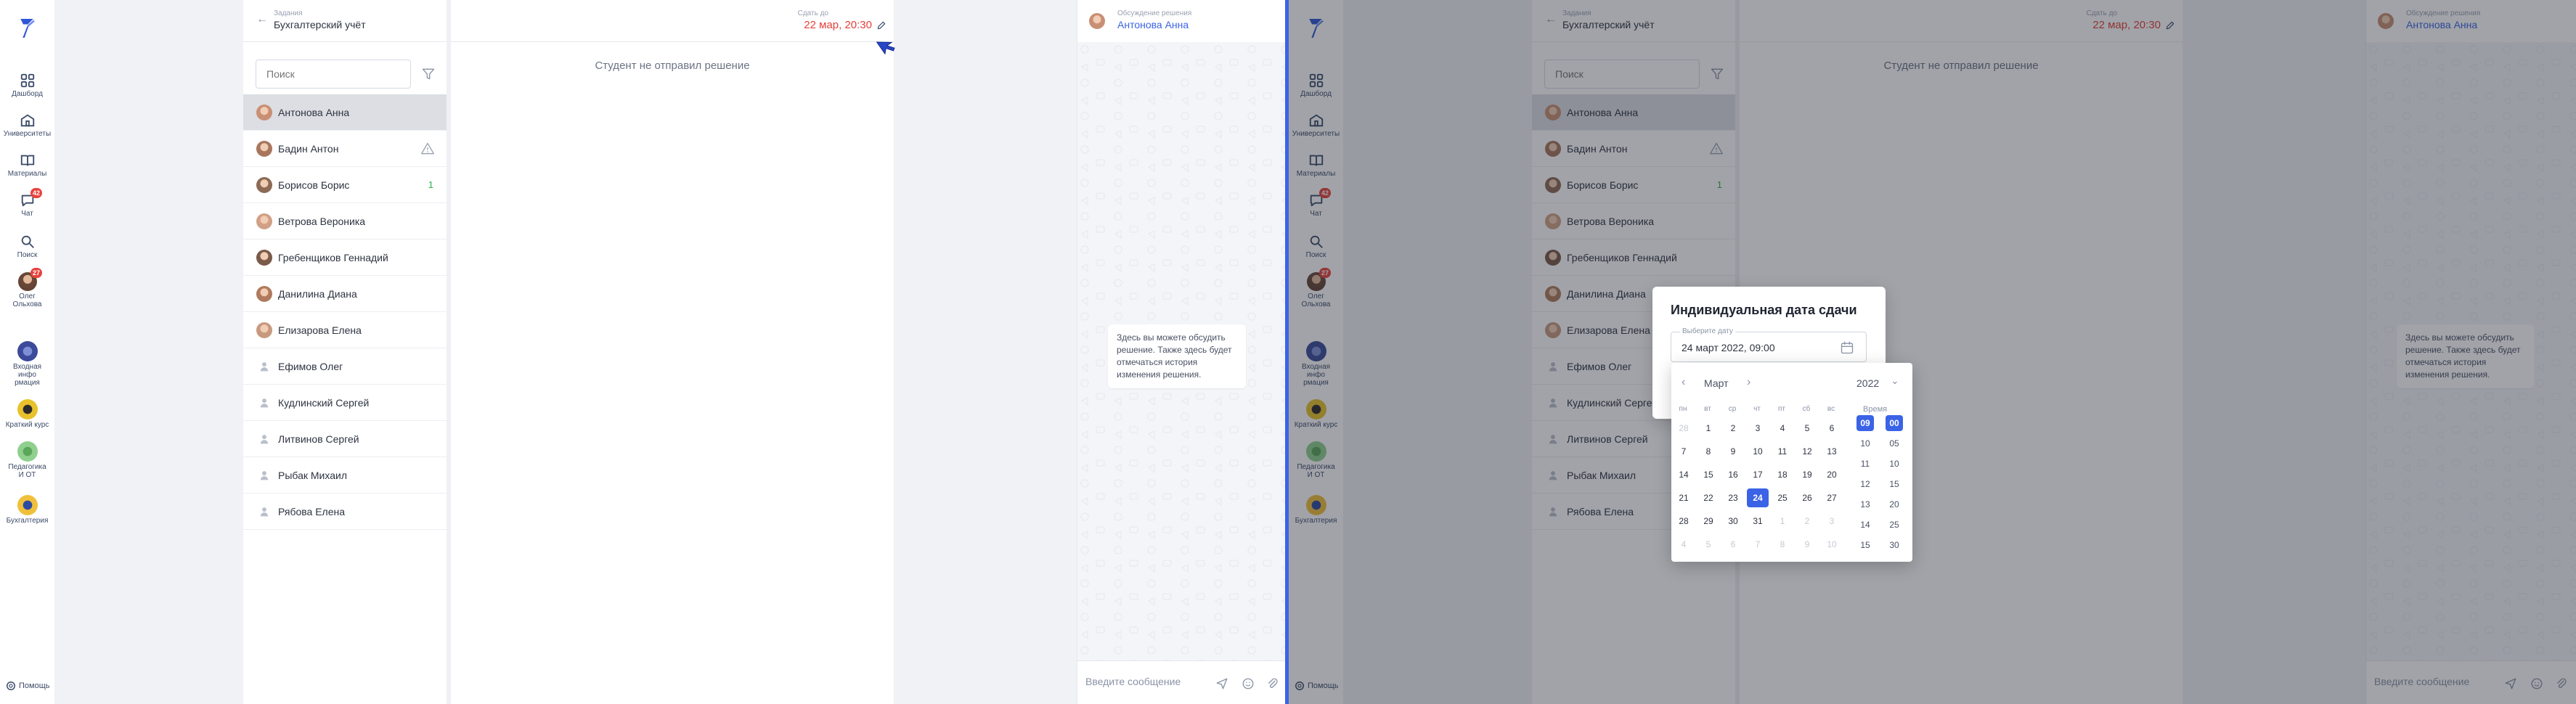  I want to click on prev-month-chevron-icon: ‹, so click(1683, 382).